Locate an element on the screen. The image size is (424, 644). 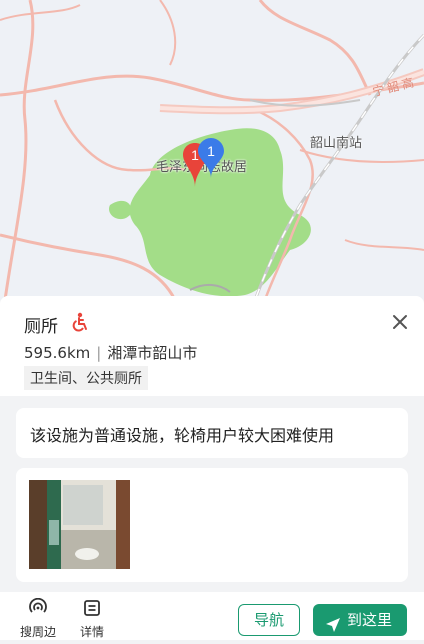
place-city: 湘潭市韶山市 is located at coordinates (152, 353).